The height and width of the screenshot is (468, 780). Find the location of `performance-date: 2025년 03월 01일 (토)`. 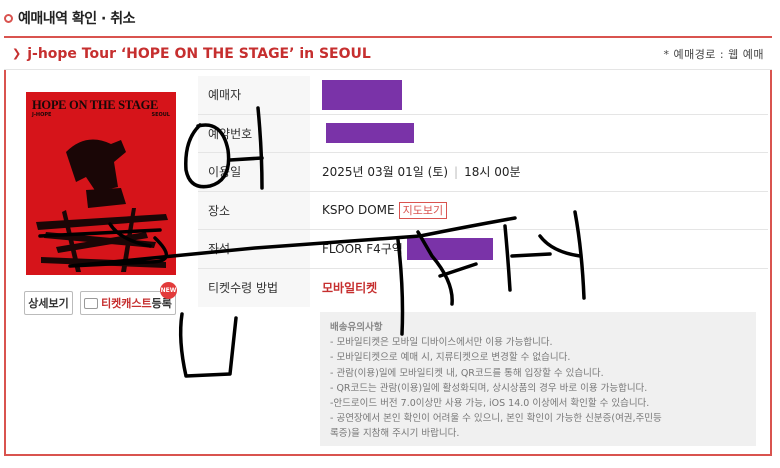

performance-date: 2025년 03월 01일 (토) is located at coordinates (385, 172).